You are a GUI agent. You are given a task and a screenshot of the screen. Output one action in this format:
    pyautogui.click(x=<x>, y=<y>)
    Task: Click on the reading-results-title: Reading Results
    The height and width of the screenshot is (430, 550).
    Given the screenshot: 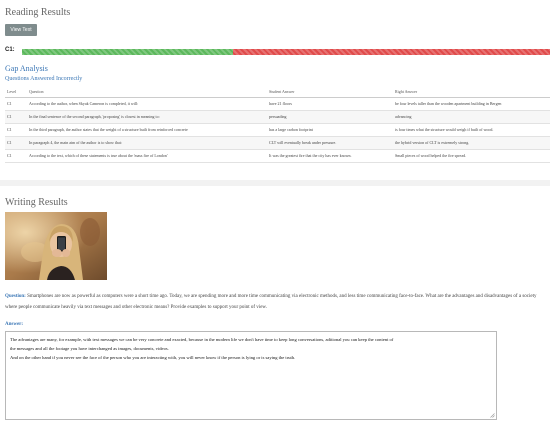 What is the action you would take?
    pyautogui.click(x=38, y=12)
    